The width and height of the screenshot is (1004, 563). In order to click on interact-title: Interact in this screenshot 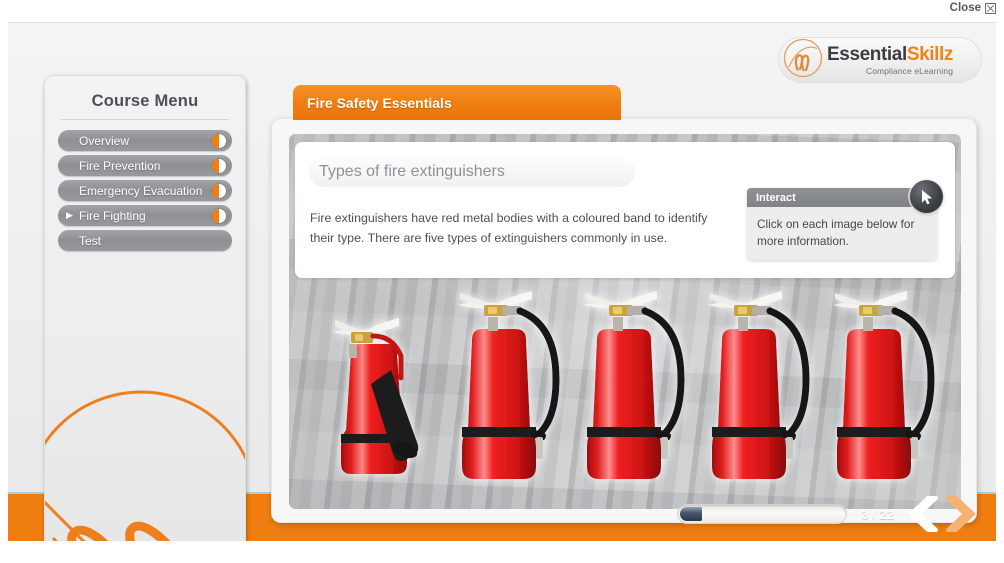, I will do `click(776, 197)`.